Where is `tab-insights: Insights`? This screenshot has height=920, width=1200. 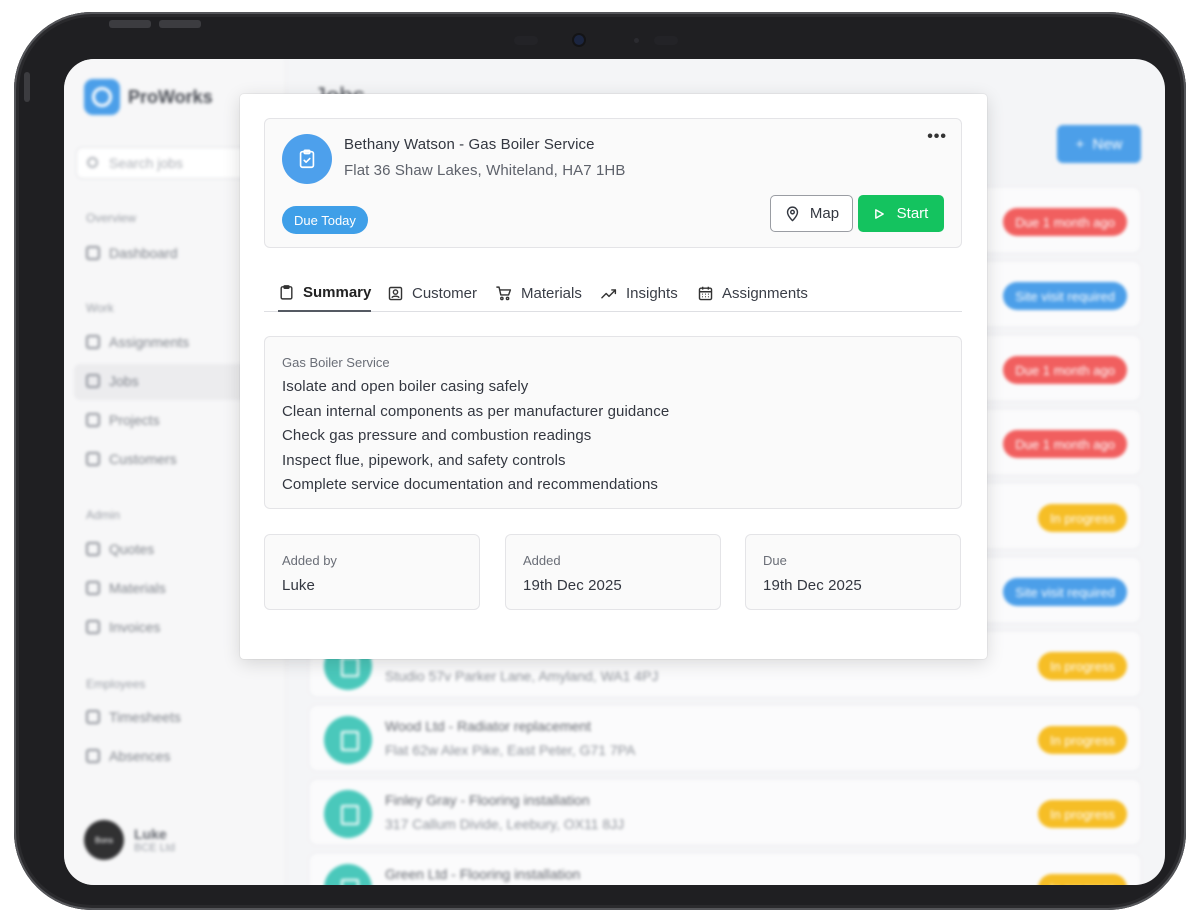 tab-insights: Insights is located at coordinates (639, 293).